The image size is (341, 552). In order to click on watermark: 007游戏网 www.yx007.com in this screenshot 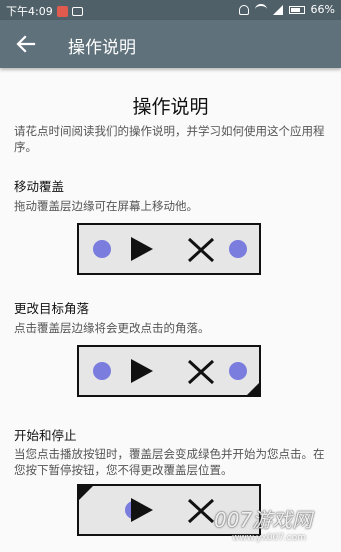, I will do `click(276, 523)`.